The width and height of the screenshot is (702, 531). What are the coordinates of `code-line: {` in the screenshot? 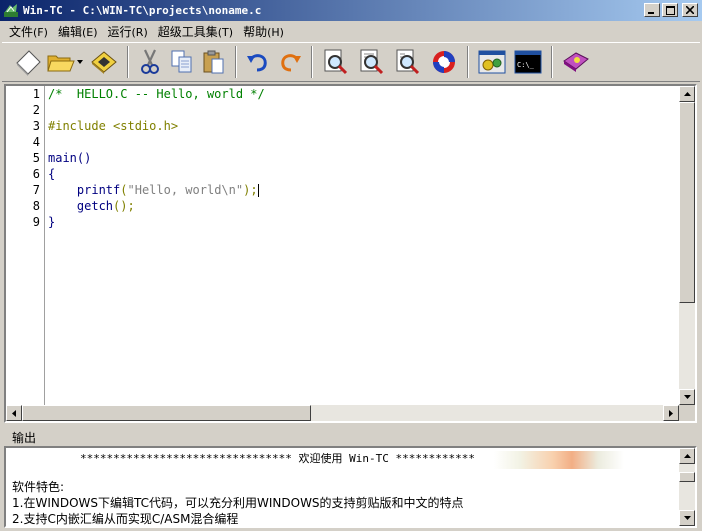 It's located at (52, 174).